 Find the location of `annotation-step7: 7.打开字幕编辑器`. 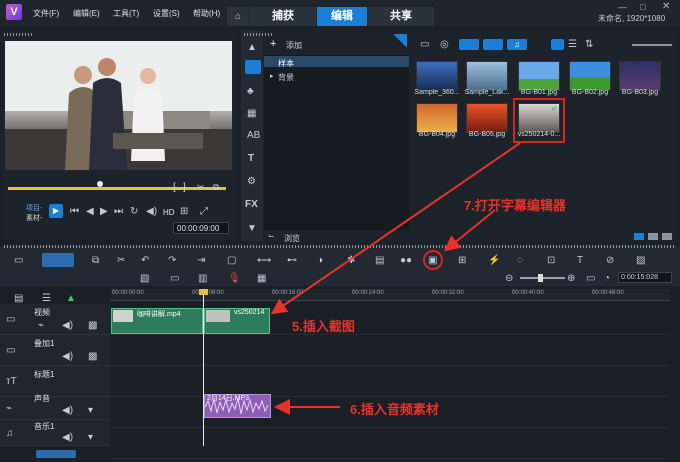

annotation-step7: 7.打开字幕编辑器 is located at coordinates (515, 205).